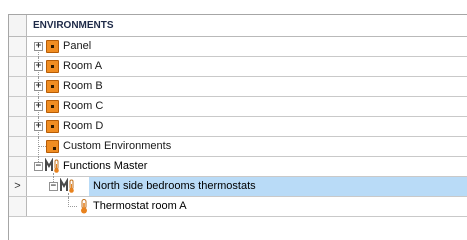 The image size is (467, 240). Describe the element at coordinates (38, 106) in the screenshot. I see `expand-room-c-button: +` at that location.